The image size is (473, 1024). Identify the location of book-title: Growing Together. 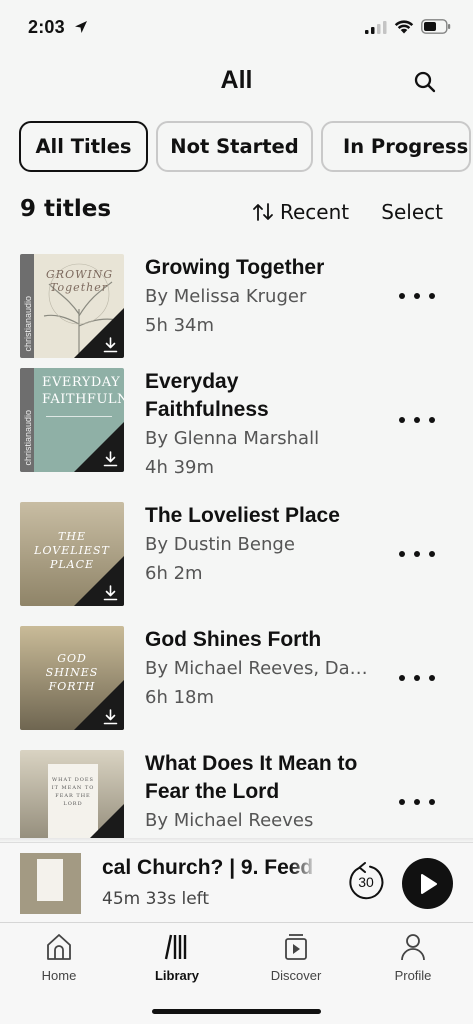
(235, 267).